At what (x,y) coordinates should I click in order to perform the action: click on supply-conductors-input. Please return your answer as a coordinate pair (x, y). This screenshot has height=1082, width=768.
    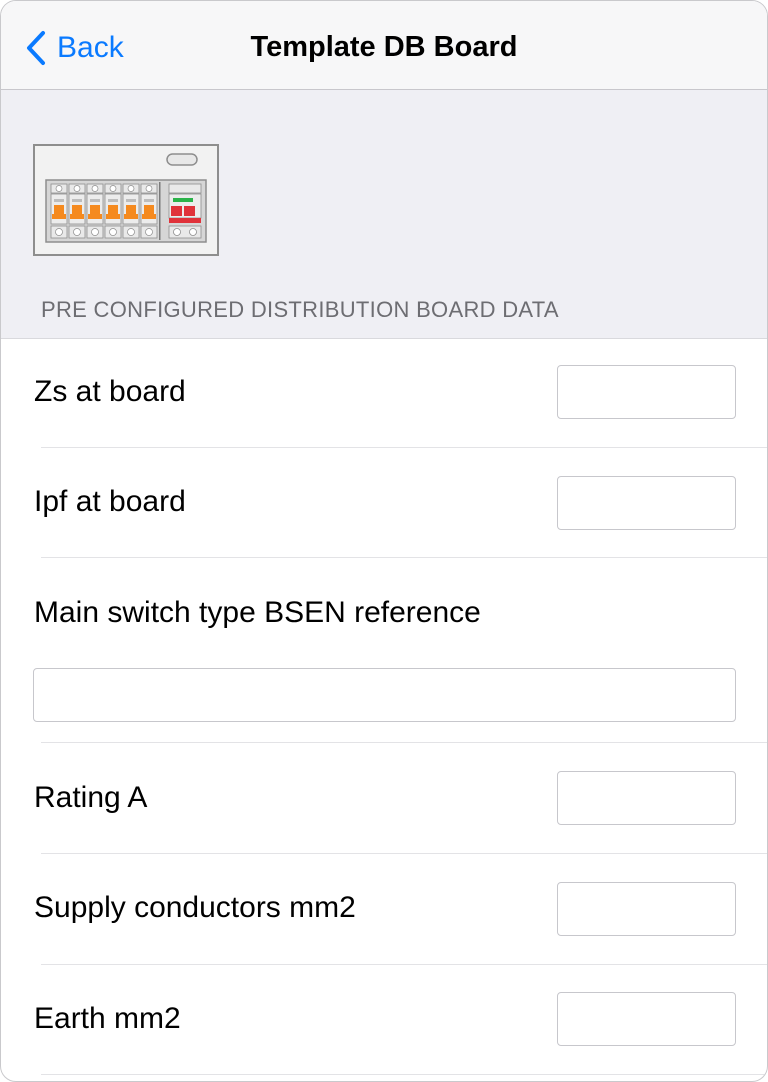
    Looking at the image, I should click on (646, 909).